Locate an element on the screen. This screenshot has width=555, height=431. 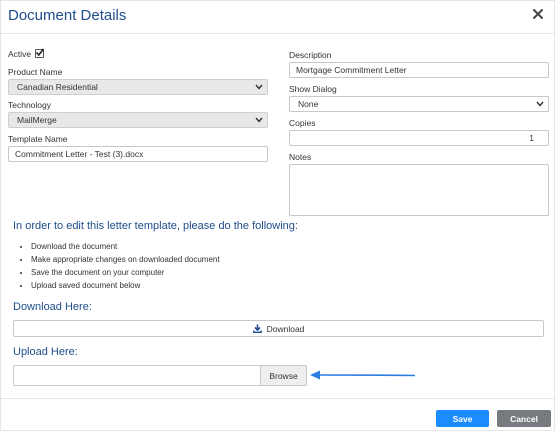
description-input: Mortgage Commitment Letter is located at coordinates (419, 70).